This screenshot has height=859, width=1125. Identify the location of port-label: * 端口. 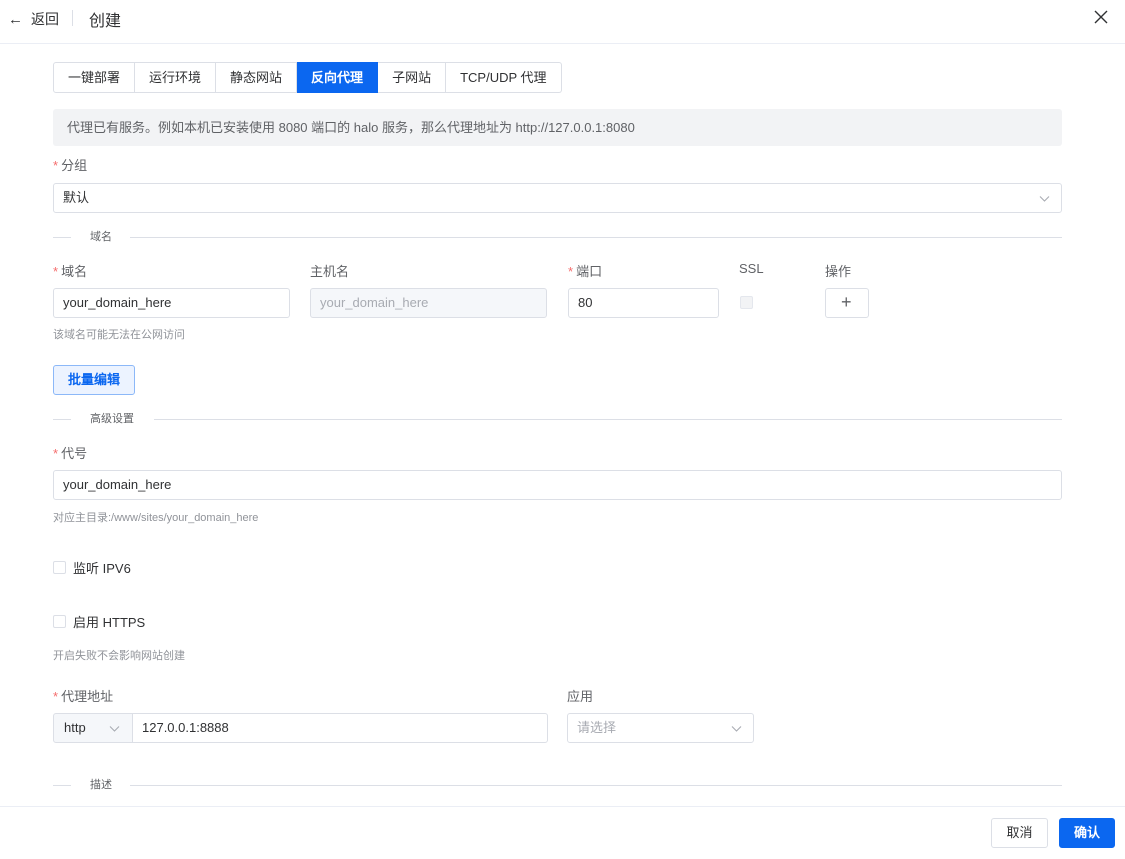
(585, 271).